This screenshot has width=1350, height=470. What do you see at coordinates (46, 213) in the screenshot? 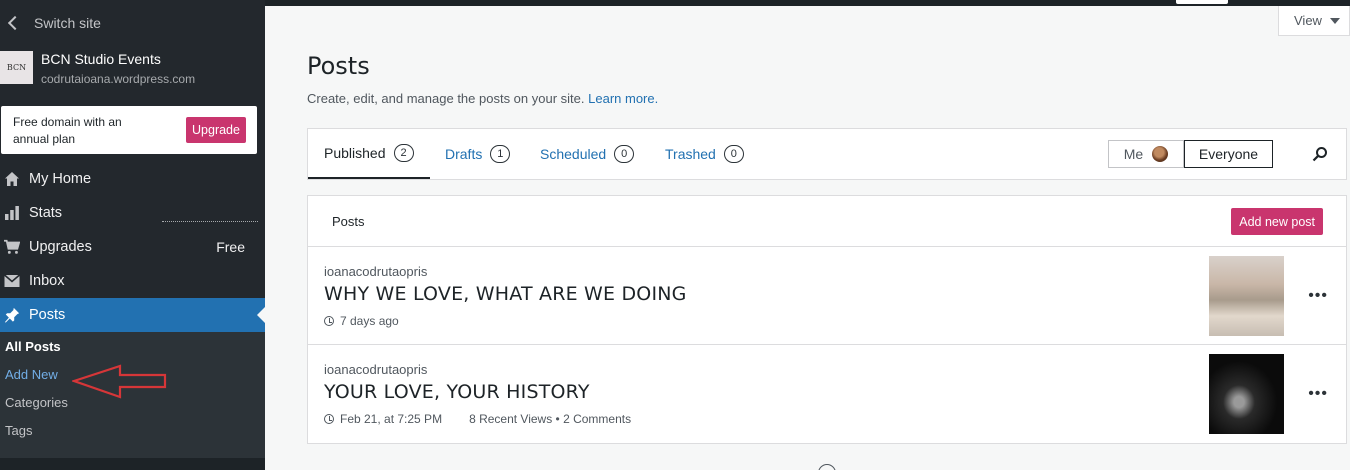
I see `sidebar-item-label: Stats` at bounding box center [46, 213].